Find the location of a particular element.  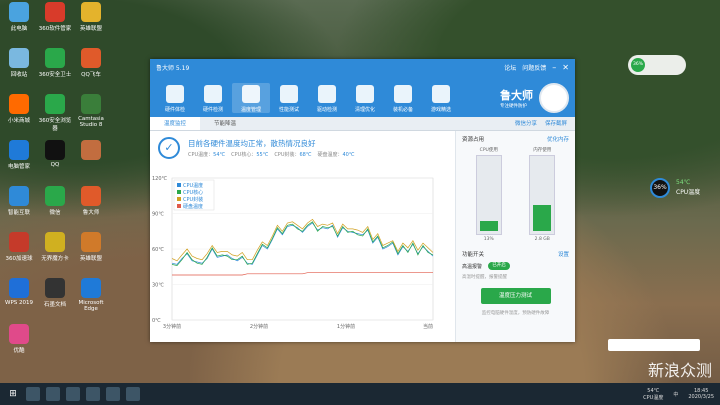

desktop-icon: 电脑管家 is located at coordinates (19, 155).